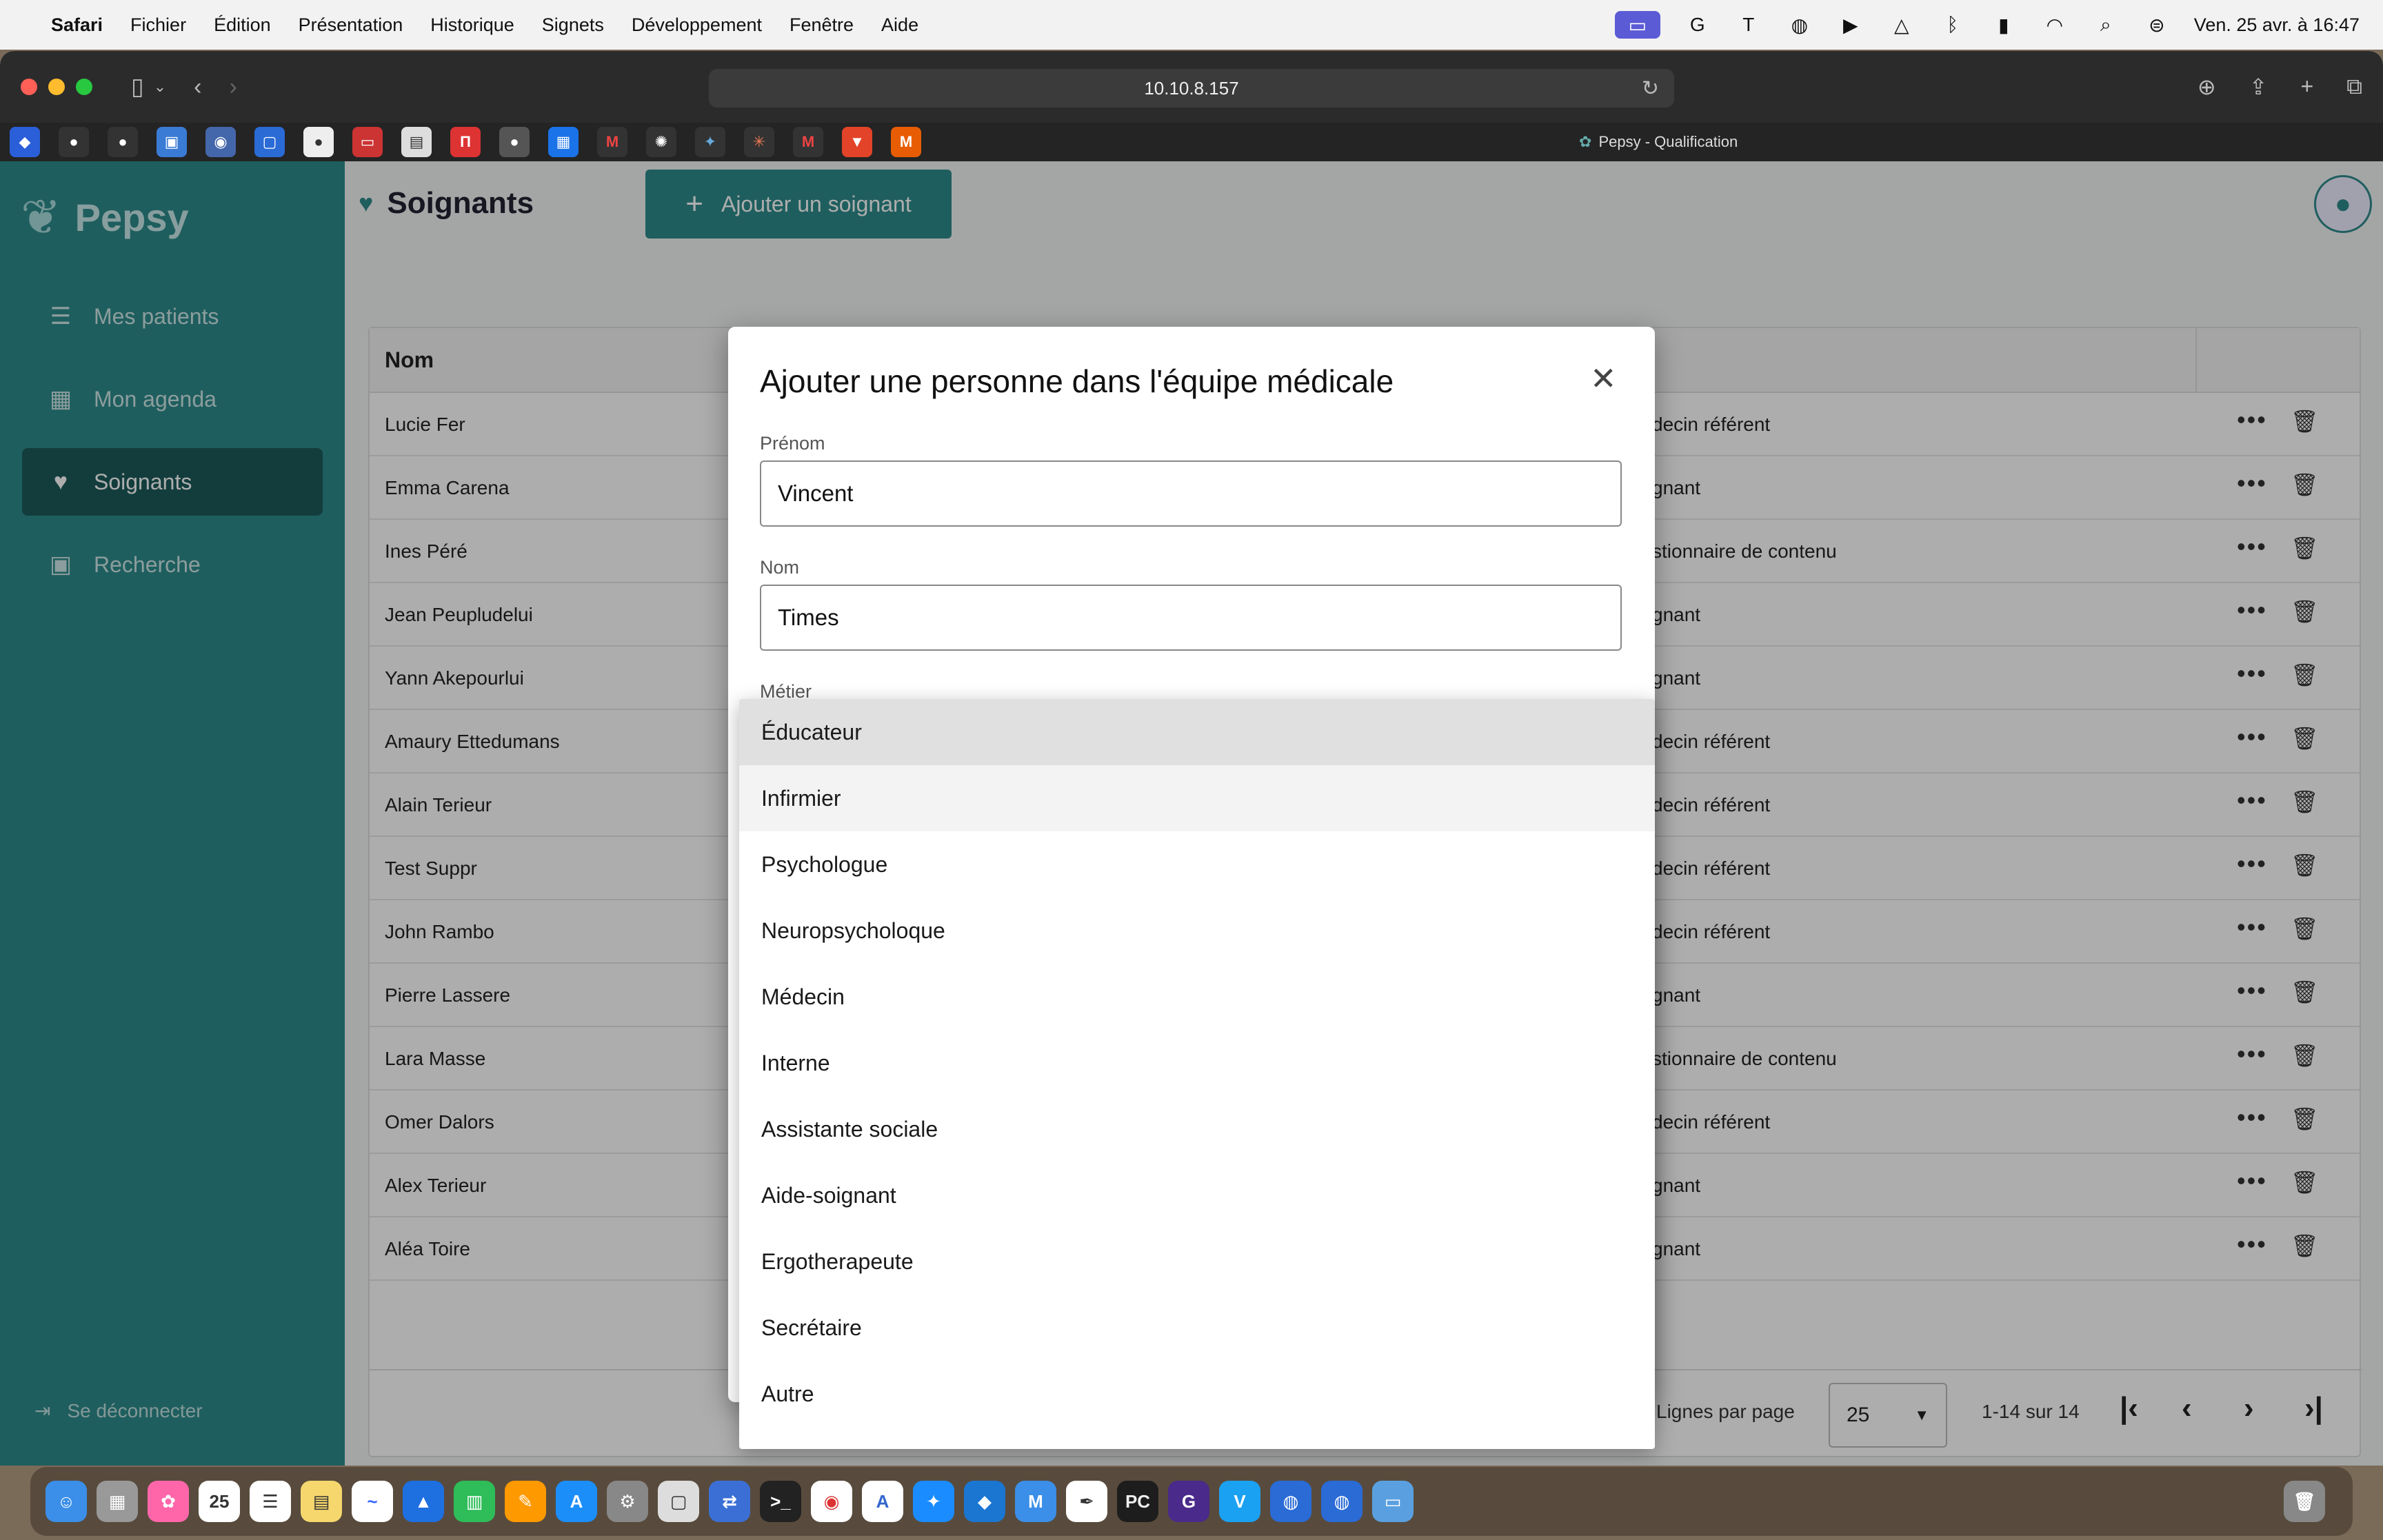  What do you see at coordinates (160, 87) in the screenshot?
I see `chevron-down-icon: ⌄` at bounding box center [160, 87].